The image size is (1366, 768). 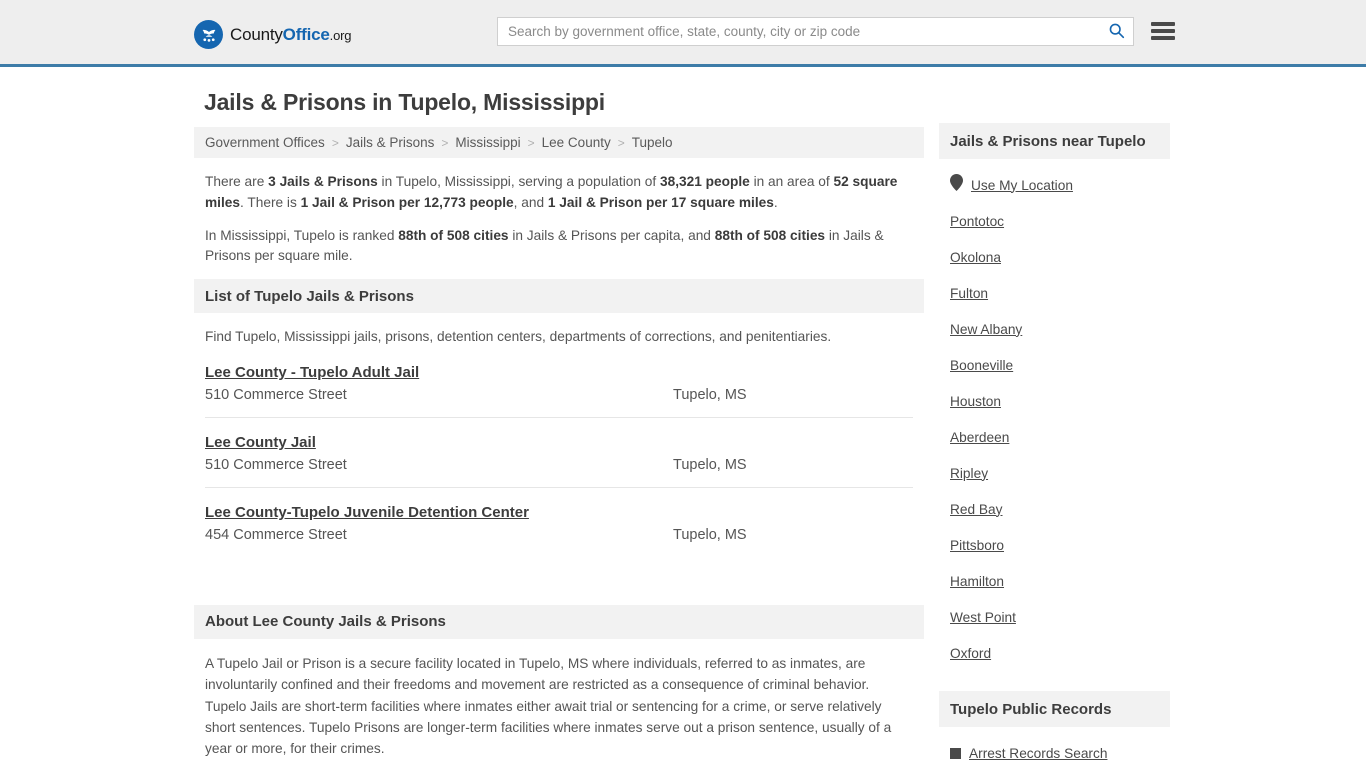 I want to click on stat-text: There are, so click(x=237, y=181).